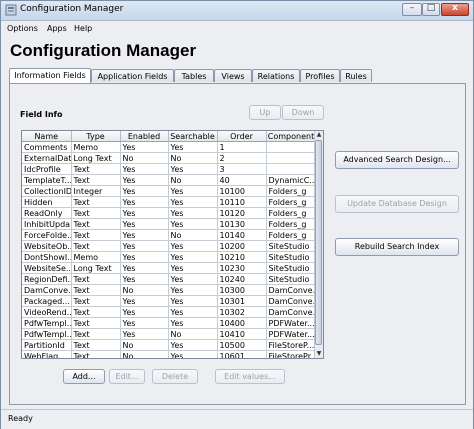  I want to click on table-row: DontShowI... Memo Yes Yes 10210 SiteStudio, so click(169, 257).